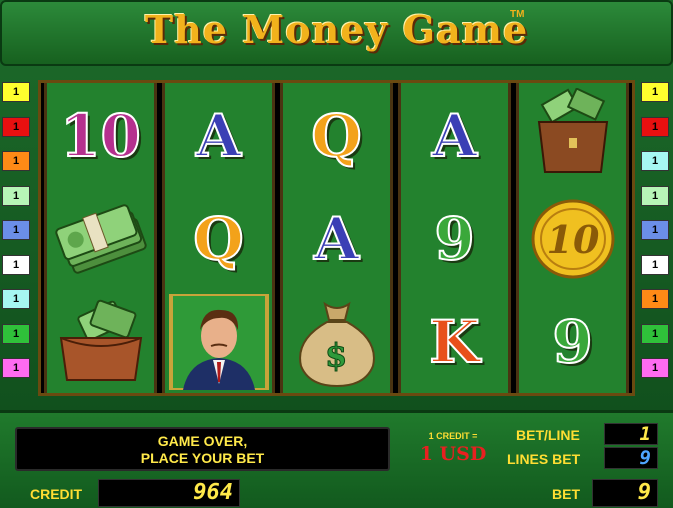  What do you see at coordinates (202, 441) in the screenshot?
I see `message-line-1: GAME OVER,` at bounding box center [202, 441].